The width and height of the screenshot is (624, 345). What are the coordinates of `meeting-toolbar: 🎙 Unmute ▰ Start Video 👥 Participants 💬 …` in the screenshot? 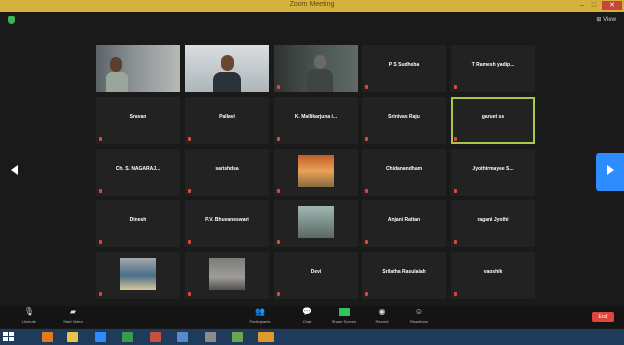 It's located at (312, 317).